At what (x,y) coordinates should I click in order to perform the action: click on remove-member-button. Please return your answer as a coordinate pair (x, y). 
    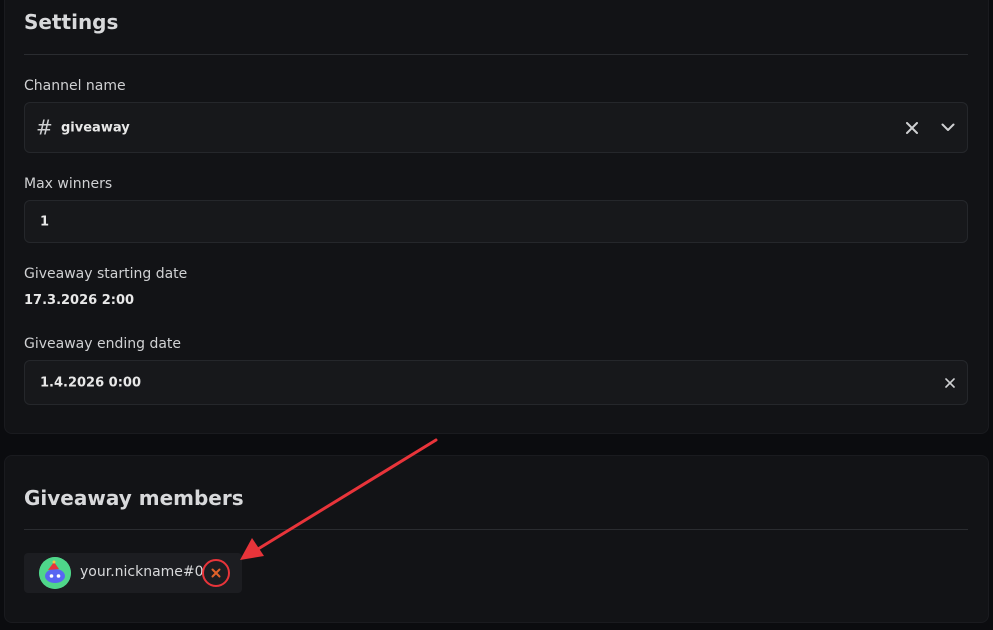
    Looking at the image, I should click on (216, 573).